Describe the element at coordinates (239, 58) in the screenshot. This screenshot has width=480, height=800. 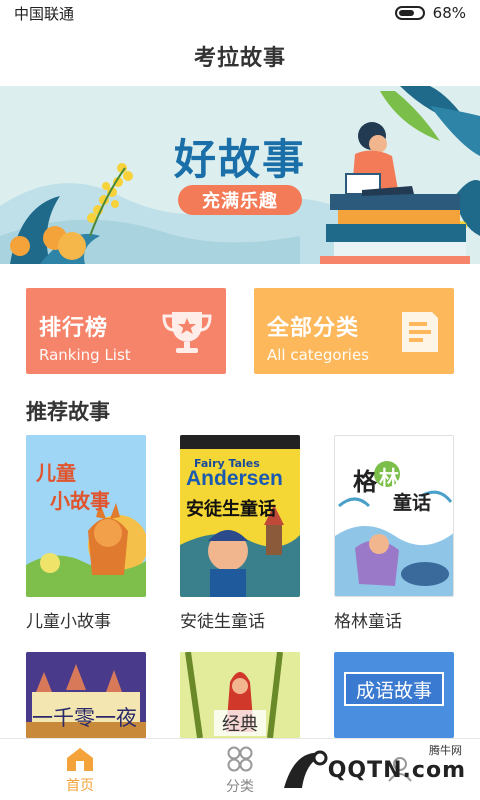
I see `page-title: 考拉故事` at that location.